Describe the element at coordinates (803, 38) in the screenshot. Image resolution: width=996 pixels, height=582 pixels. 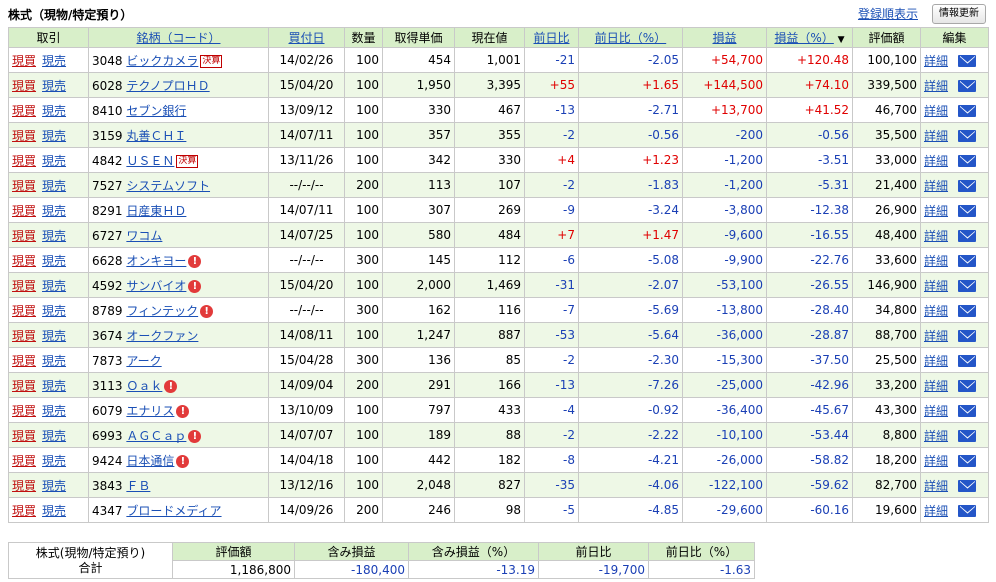
I see `col-pl-pct-label: 損益（%）` at that location.